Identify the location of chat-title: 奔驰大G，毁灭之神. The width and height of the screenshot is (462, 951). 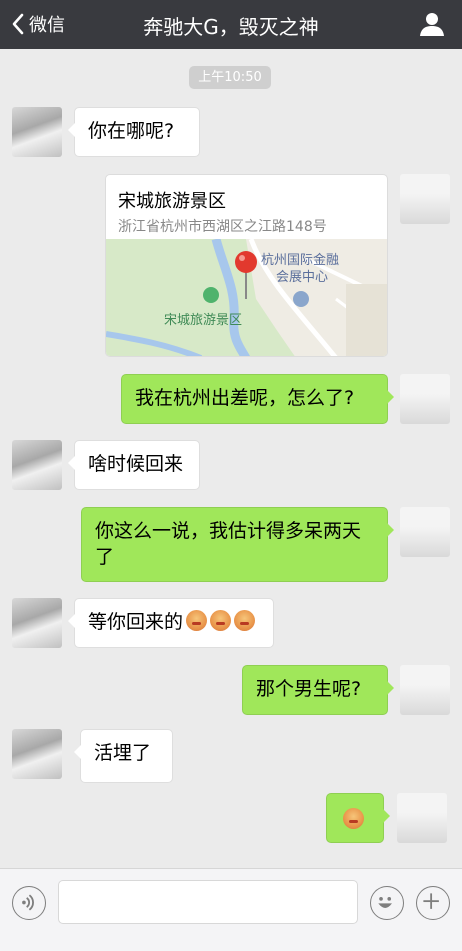
(231, 27).